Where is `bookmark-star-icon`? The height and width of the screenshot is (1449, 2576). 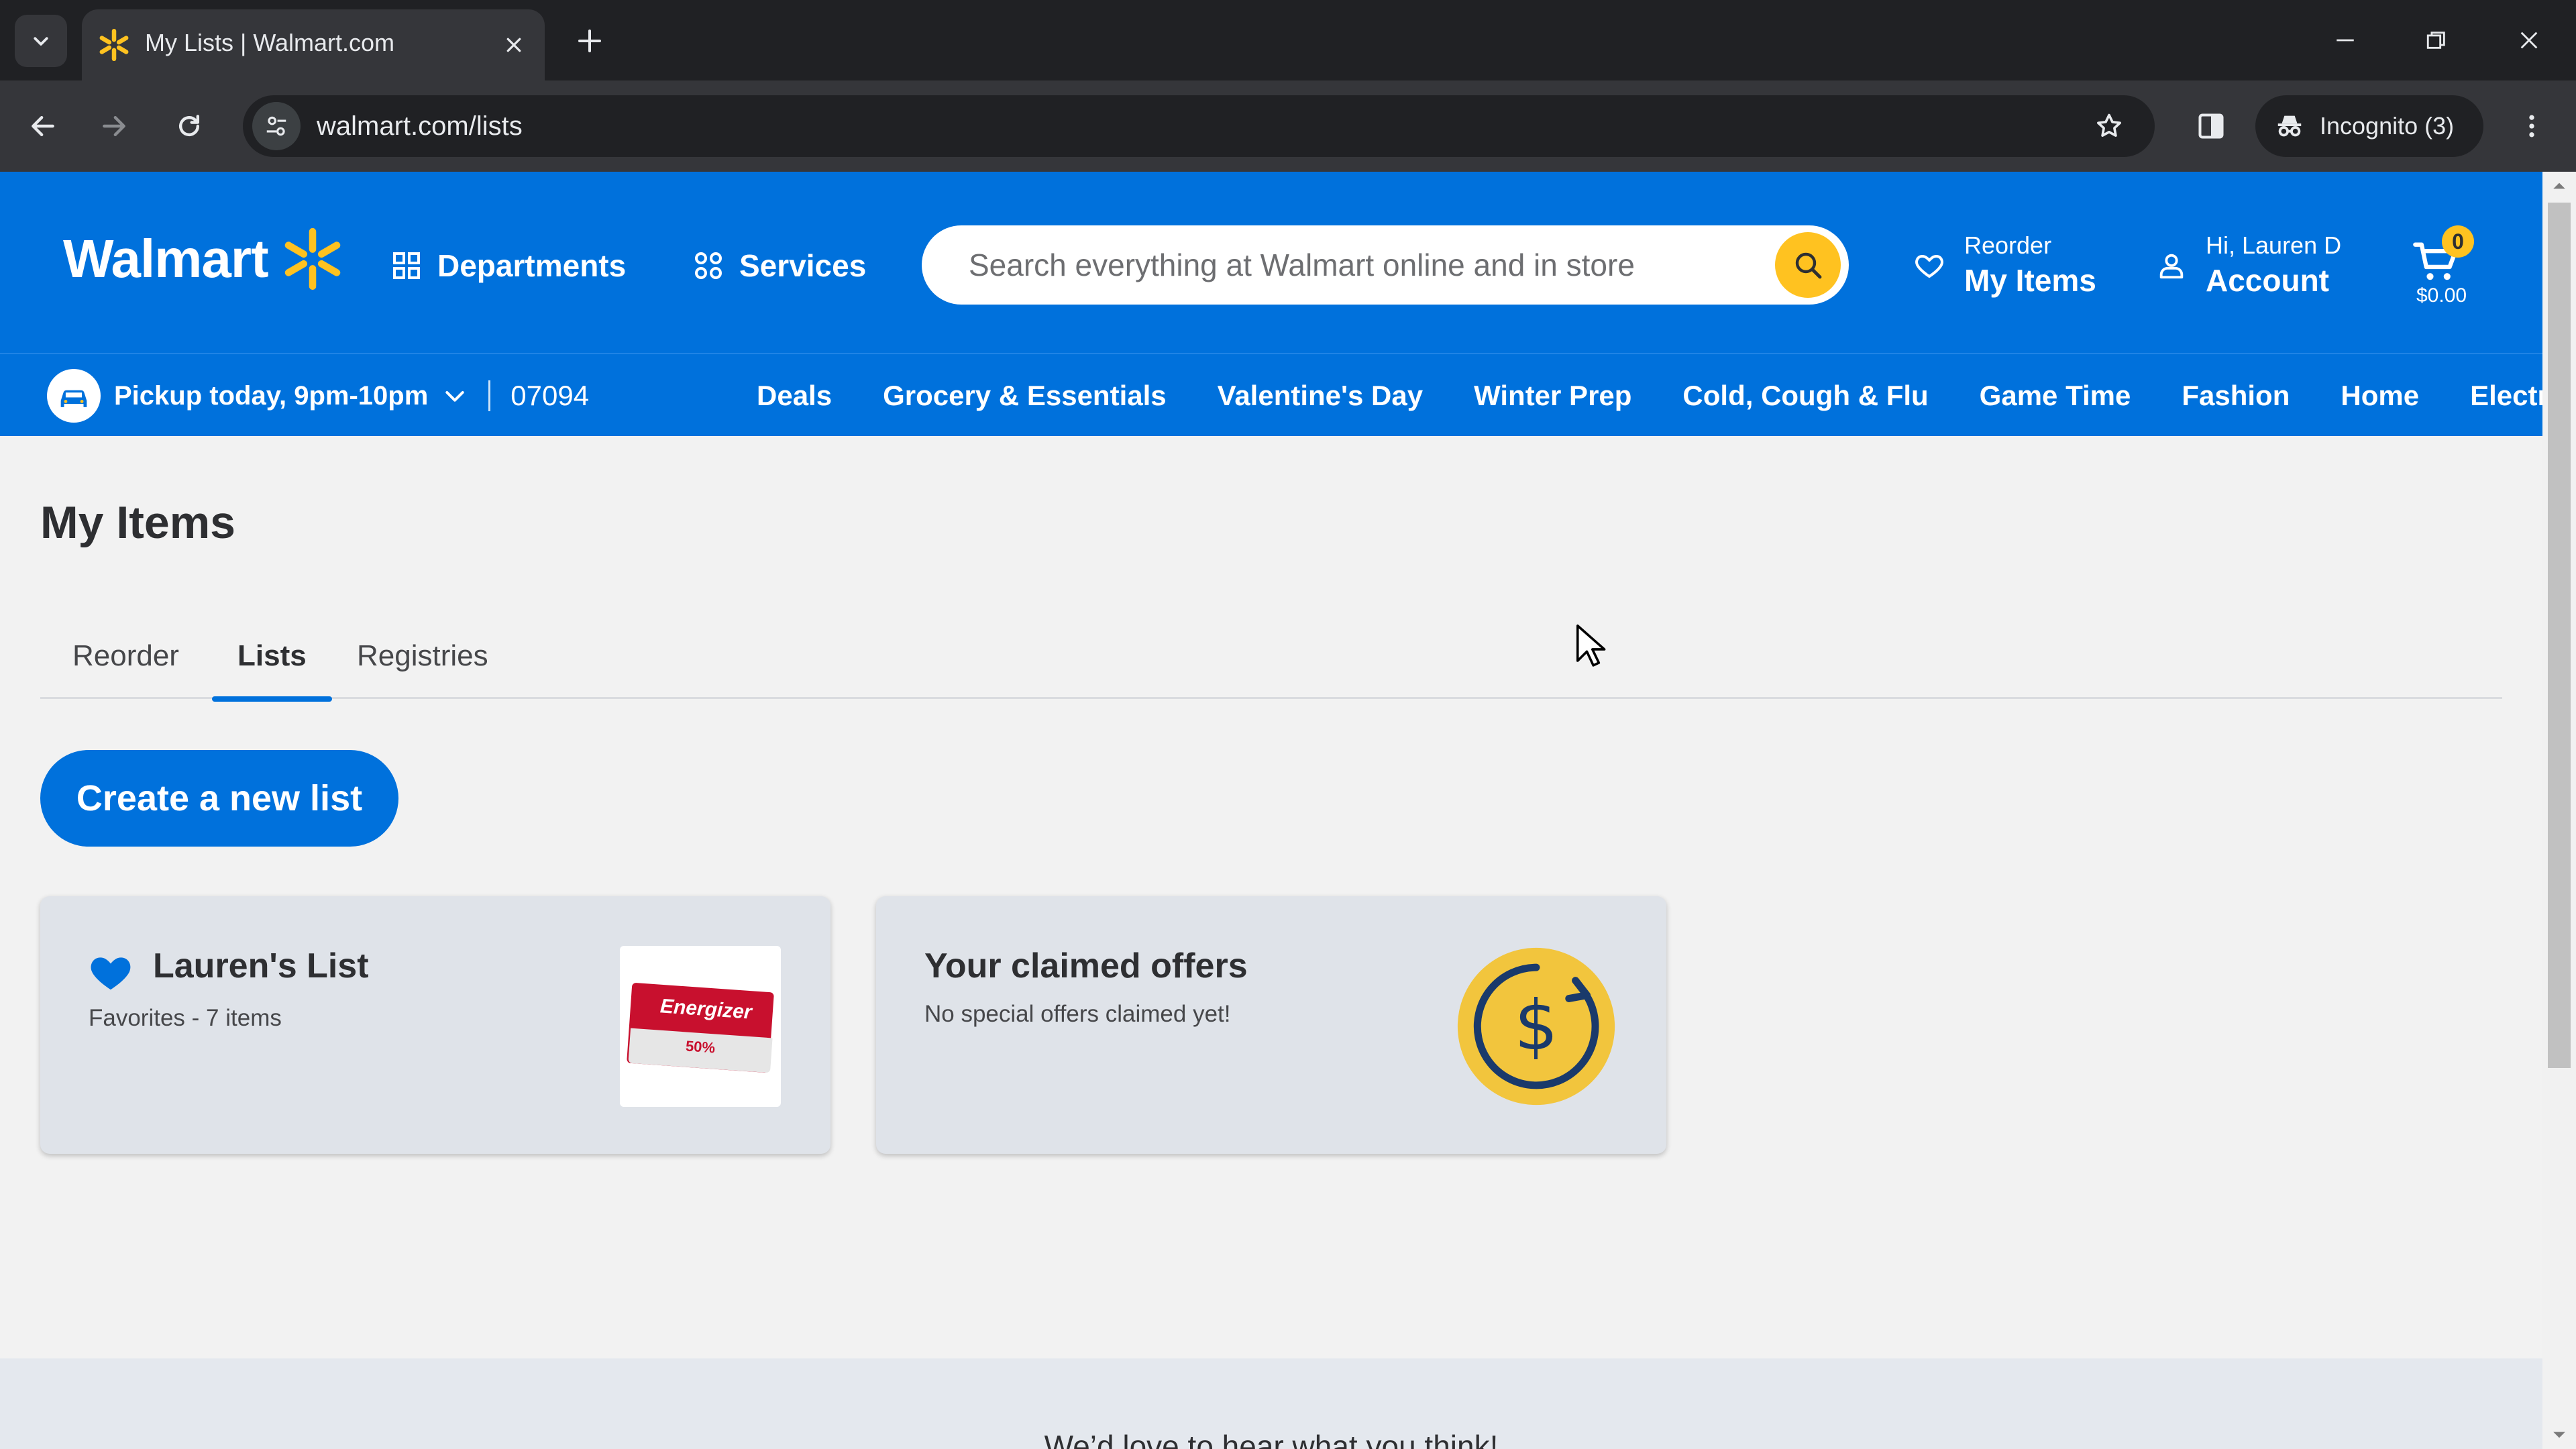 bookmark-star-icon is located at coordinates (2109, 126).